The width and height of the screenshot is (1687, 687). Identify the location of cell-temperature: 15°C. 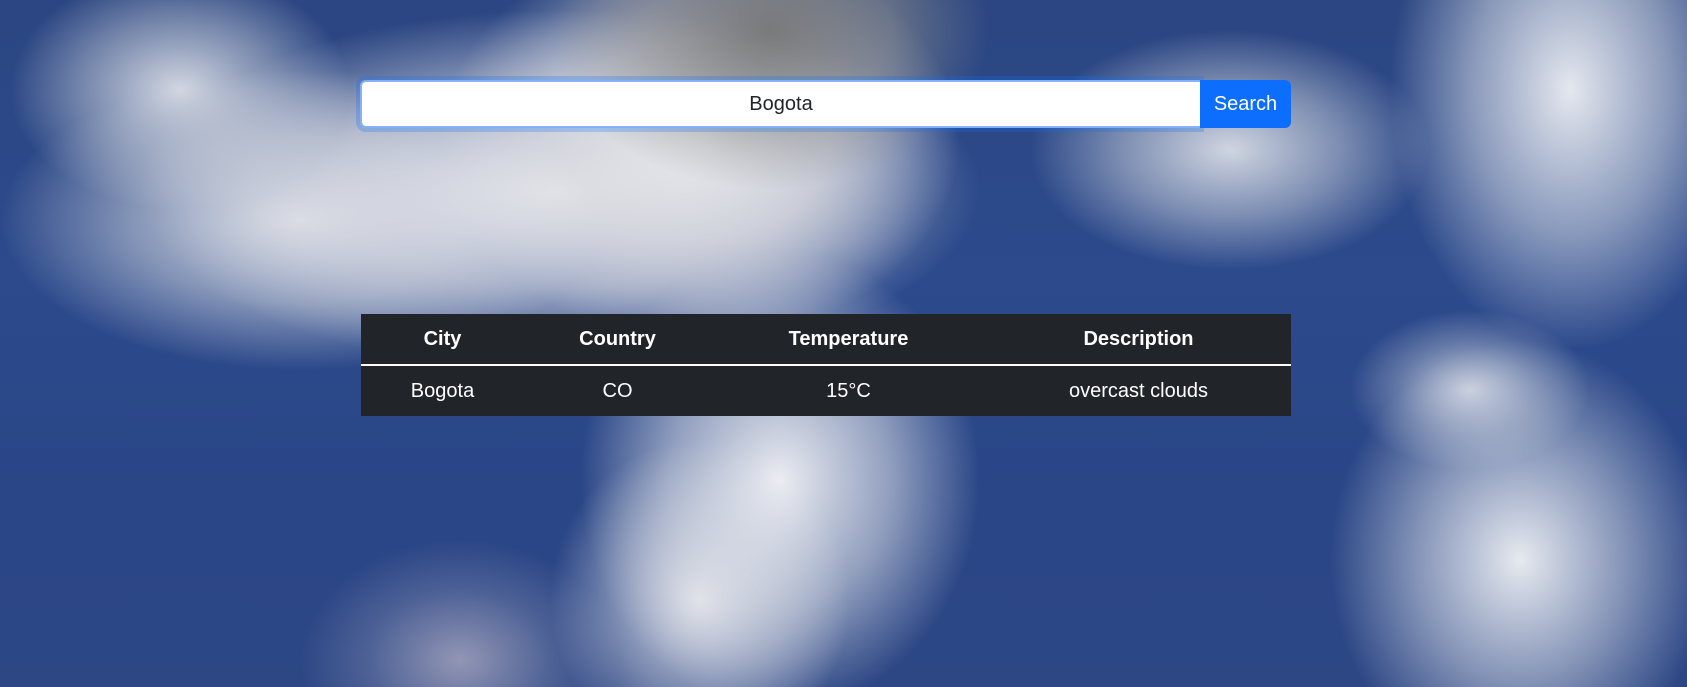
(848, 390).